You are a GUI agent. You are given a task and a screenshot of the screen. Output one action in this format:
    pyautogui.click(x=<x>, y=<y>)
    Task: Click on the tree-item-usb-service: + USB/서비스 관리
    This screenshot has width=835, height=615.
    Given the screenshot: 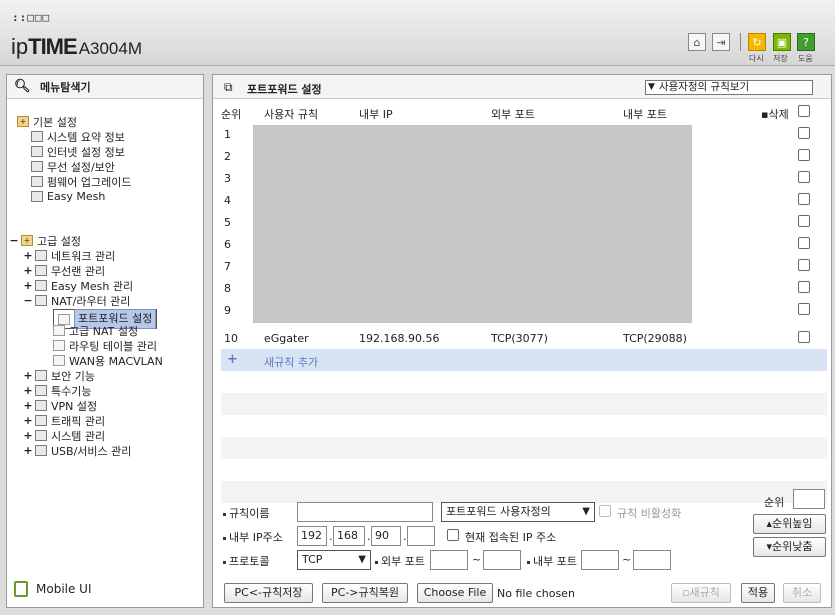 What is the action you would take?
    pyautogui.click(x=77, y=451)
    